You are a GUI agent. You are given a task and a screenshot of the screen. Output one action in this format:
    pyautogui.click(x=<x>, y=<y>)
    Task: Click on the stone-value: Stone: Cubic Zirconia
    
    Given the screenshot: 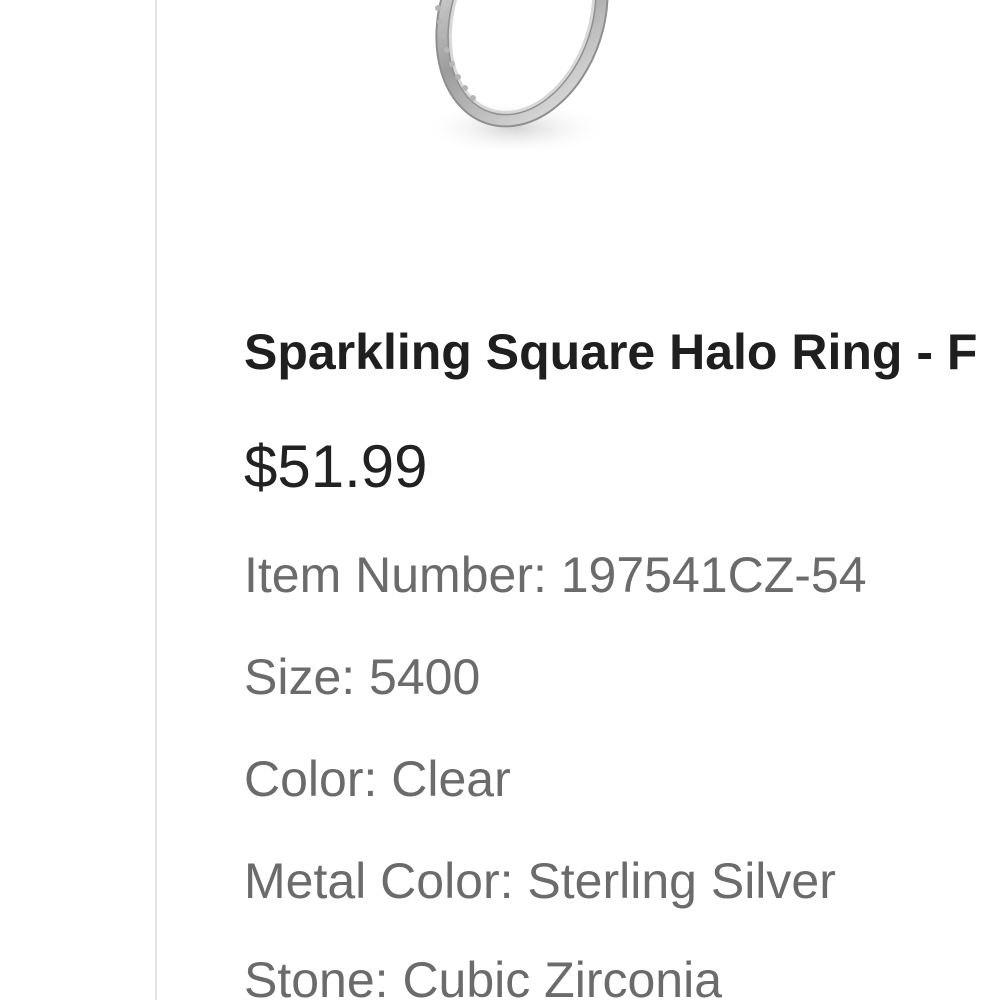 What is the action you would take?
    pyautogui.click(x=483, y=976)
    